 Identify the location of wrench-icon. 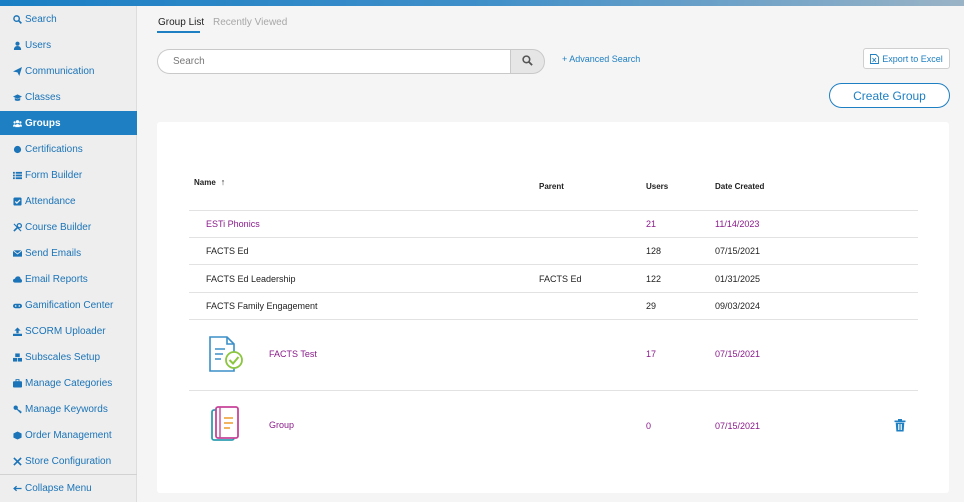
(17, 227).